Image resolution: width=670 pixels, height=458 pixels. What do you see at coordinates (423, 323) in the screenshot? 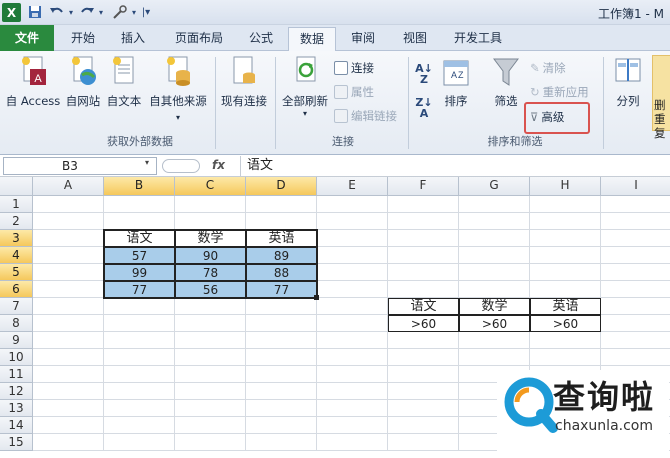
I see `criteria-value-cell: >60` at bounding box center [423, 323].